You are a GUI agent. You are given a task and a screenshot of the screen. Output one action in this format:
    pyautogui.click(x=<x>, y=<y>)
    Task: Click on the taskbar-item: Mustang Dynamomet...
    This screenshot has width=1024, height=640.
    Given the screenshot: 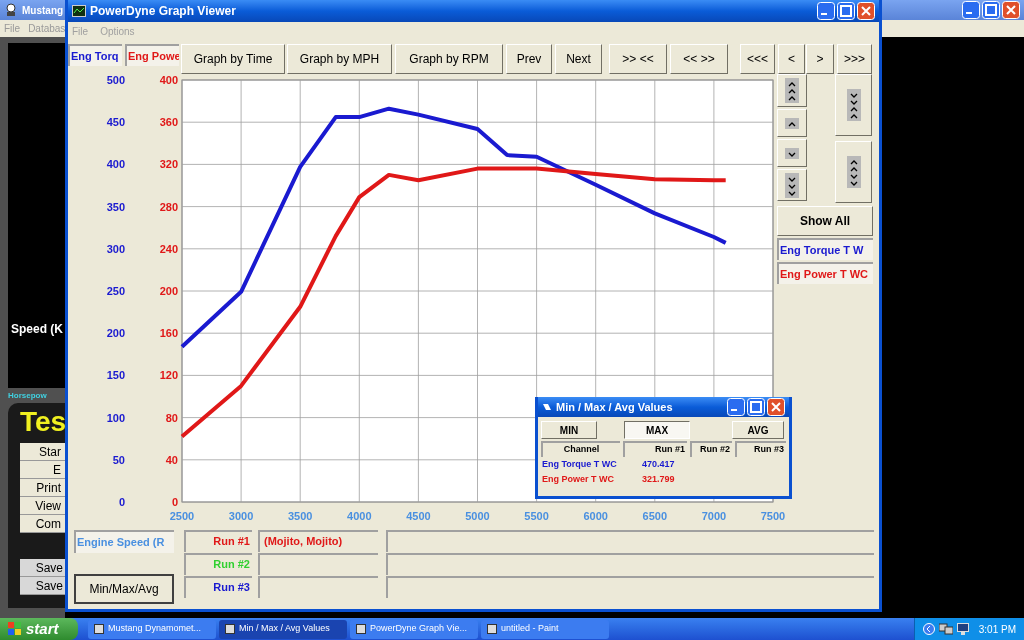 What is the action you would take?
    pyautogui.click(x=152, y=629)
    